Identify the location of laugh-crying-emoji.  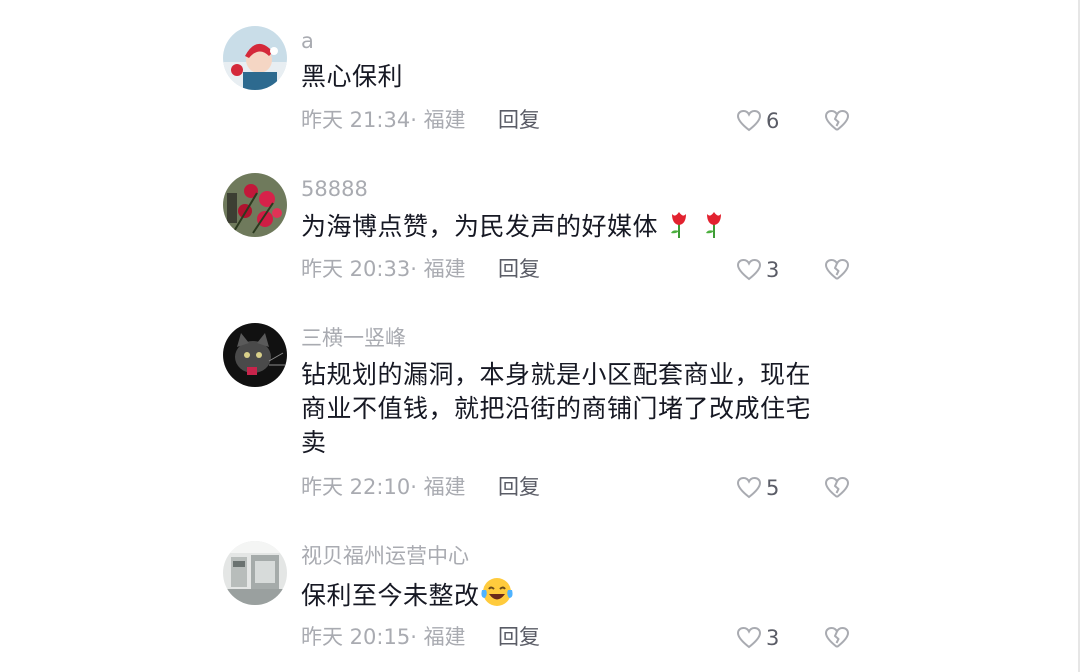
(497, 596).